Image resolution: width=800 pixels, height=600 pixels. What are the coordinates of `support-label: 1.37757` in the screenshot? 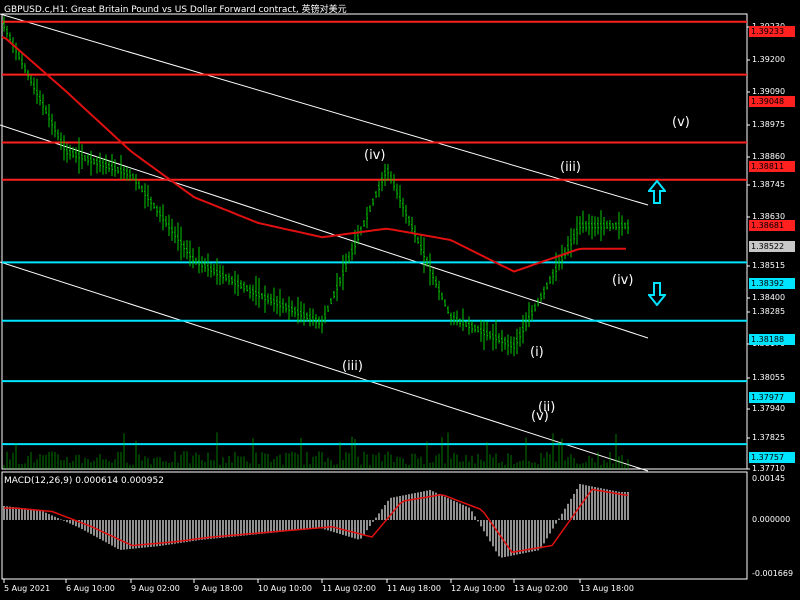 It's located at (772, 457).